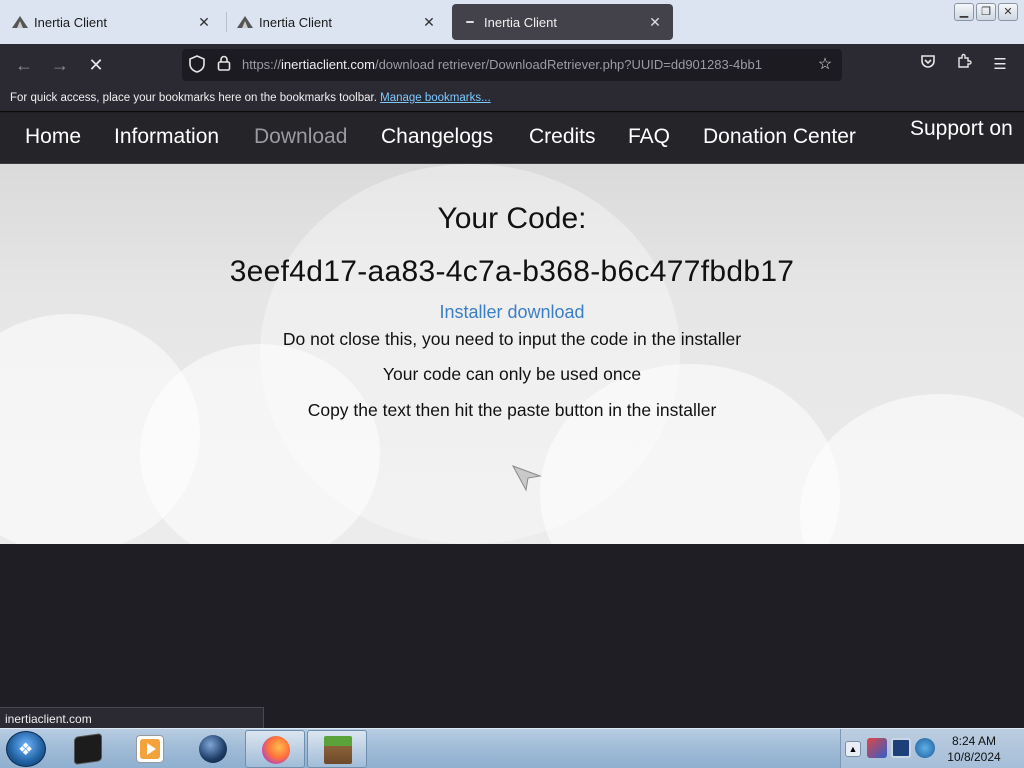 The height and width of the screenshot is (768, 1024). I want to click on shield-icon, so click(197, 65).